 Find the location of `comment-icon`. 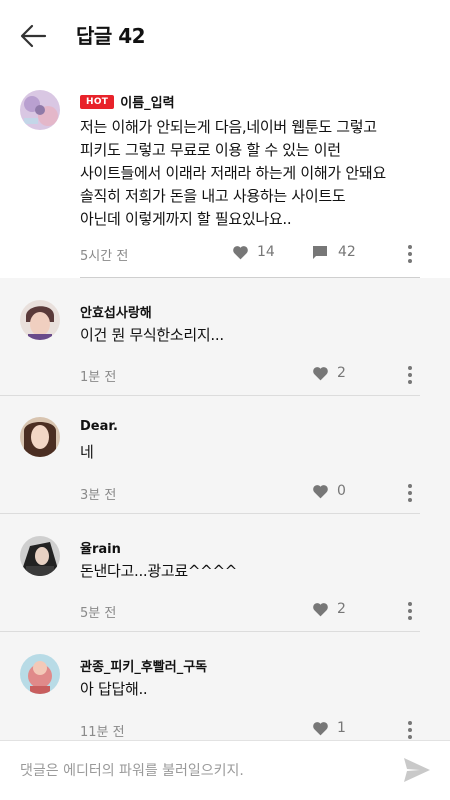

comment-icon is located at coordinates (320, 252).